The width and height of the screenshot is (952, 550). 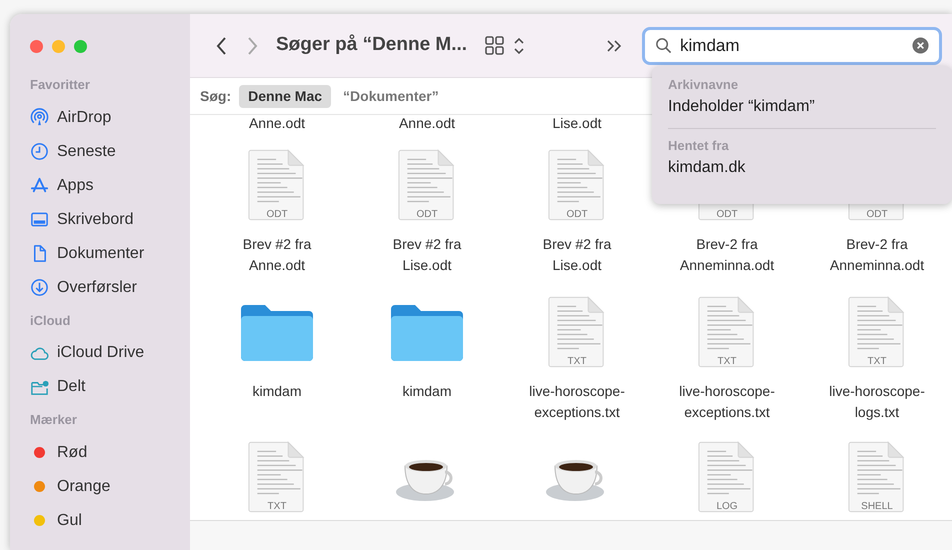 I want to click on search-field: kimdam, so click(x=792, y=45).